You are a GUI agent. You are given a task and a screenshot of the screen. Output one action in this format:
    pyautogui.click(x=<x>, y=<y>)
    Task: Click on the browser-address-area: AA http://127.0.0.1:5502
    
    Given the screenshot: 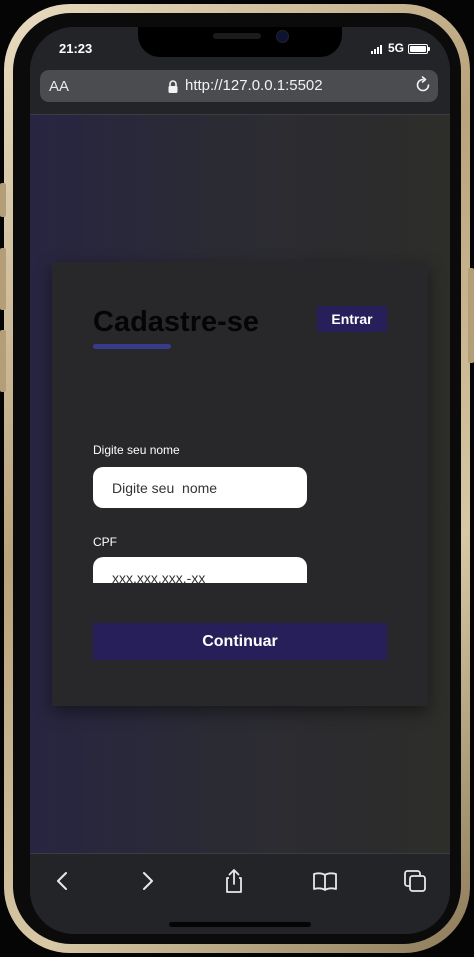 What is the action you would take?
    pyautogui.click(x=240, y=92)
    